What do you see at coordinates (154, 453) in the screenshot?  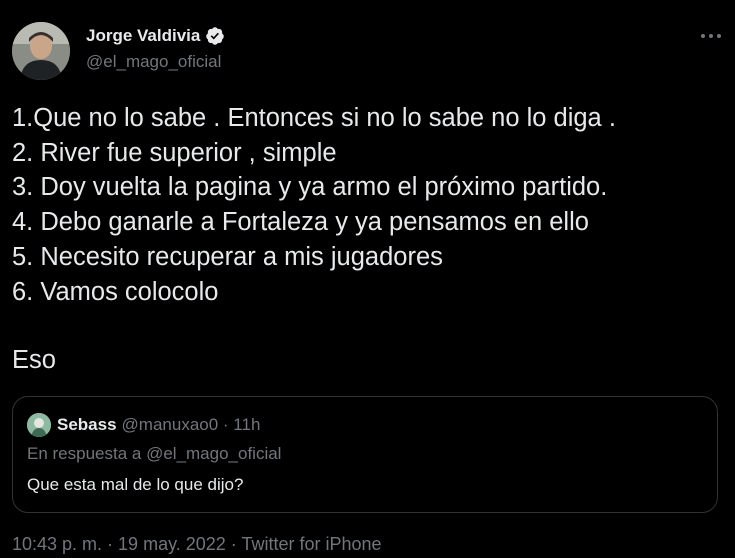 I see `quoted-reply-context: En respuesta a @el_mago_oficial` at bounding box center [154, 453].